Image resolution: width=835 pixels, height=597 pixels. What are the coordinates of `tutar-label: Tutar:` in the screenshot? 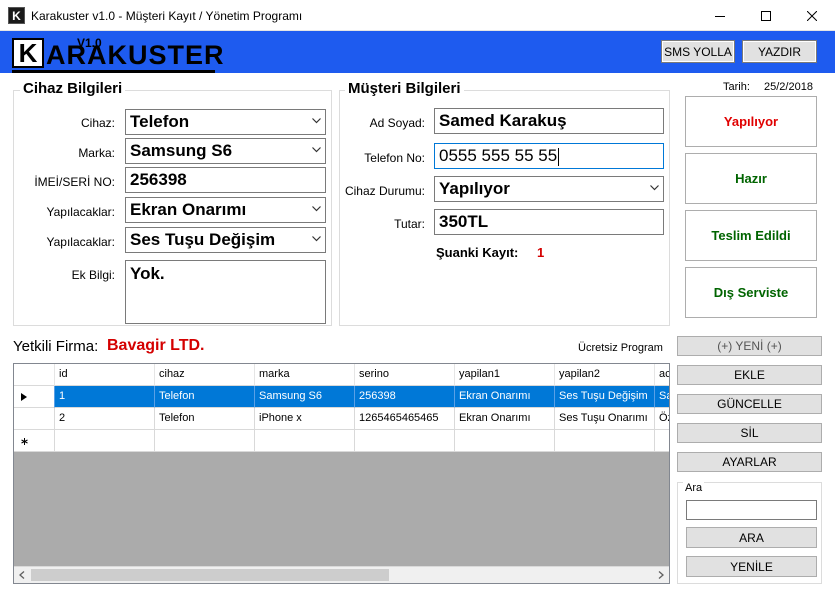 It's located at (409, 224).